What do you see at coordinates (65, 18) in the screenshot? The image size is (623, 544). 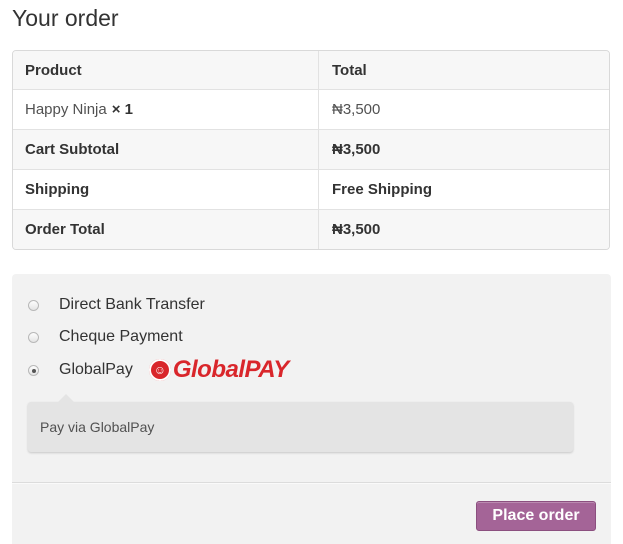 I see `page-title: Your order` at bounding box center [65, 18].